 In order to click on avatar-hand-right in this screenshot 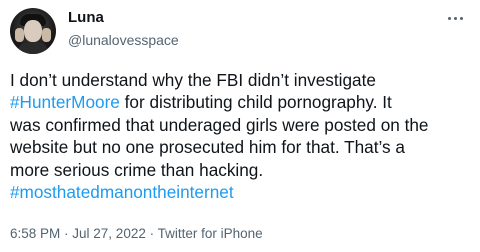, I will do `click(46, 35)`.